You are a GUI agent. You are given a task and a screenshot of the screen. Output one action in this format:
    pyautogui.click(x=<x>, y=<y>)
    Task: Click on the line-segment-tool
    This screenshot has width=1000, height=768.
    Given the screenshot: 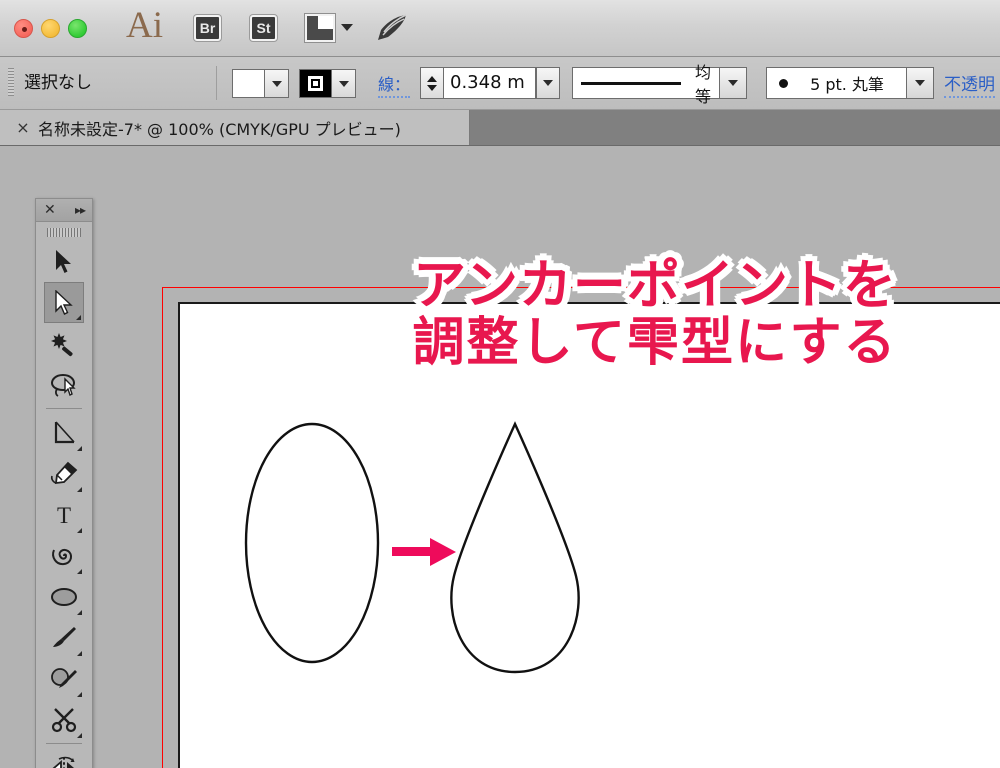 What is the action you would take?
    pyautogui.click(x=64, y=432)
    